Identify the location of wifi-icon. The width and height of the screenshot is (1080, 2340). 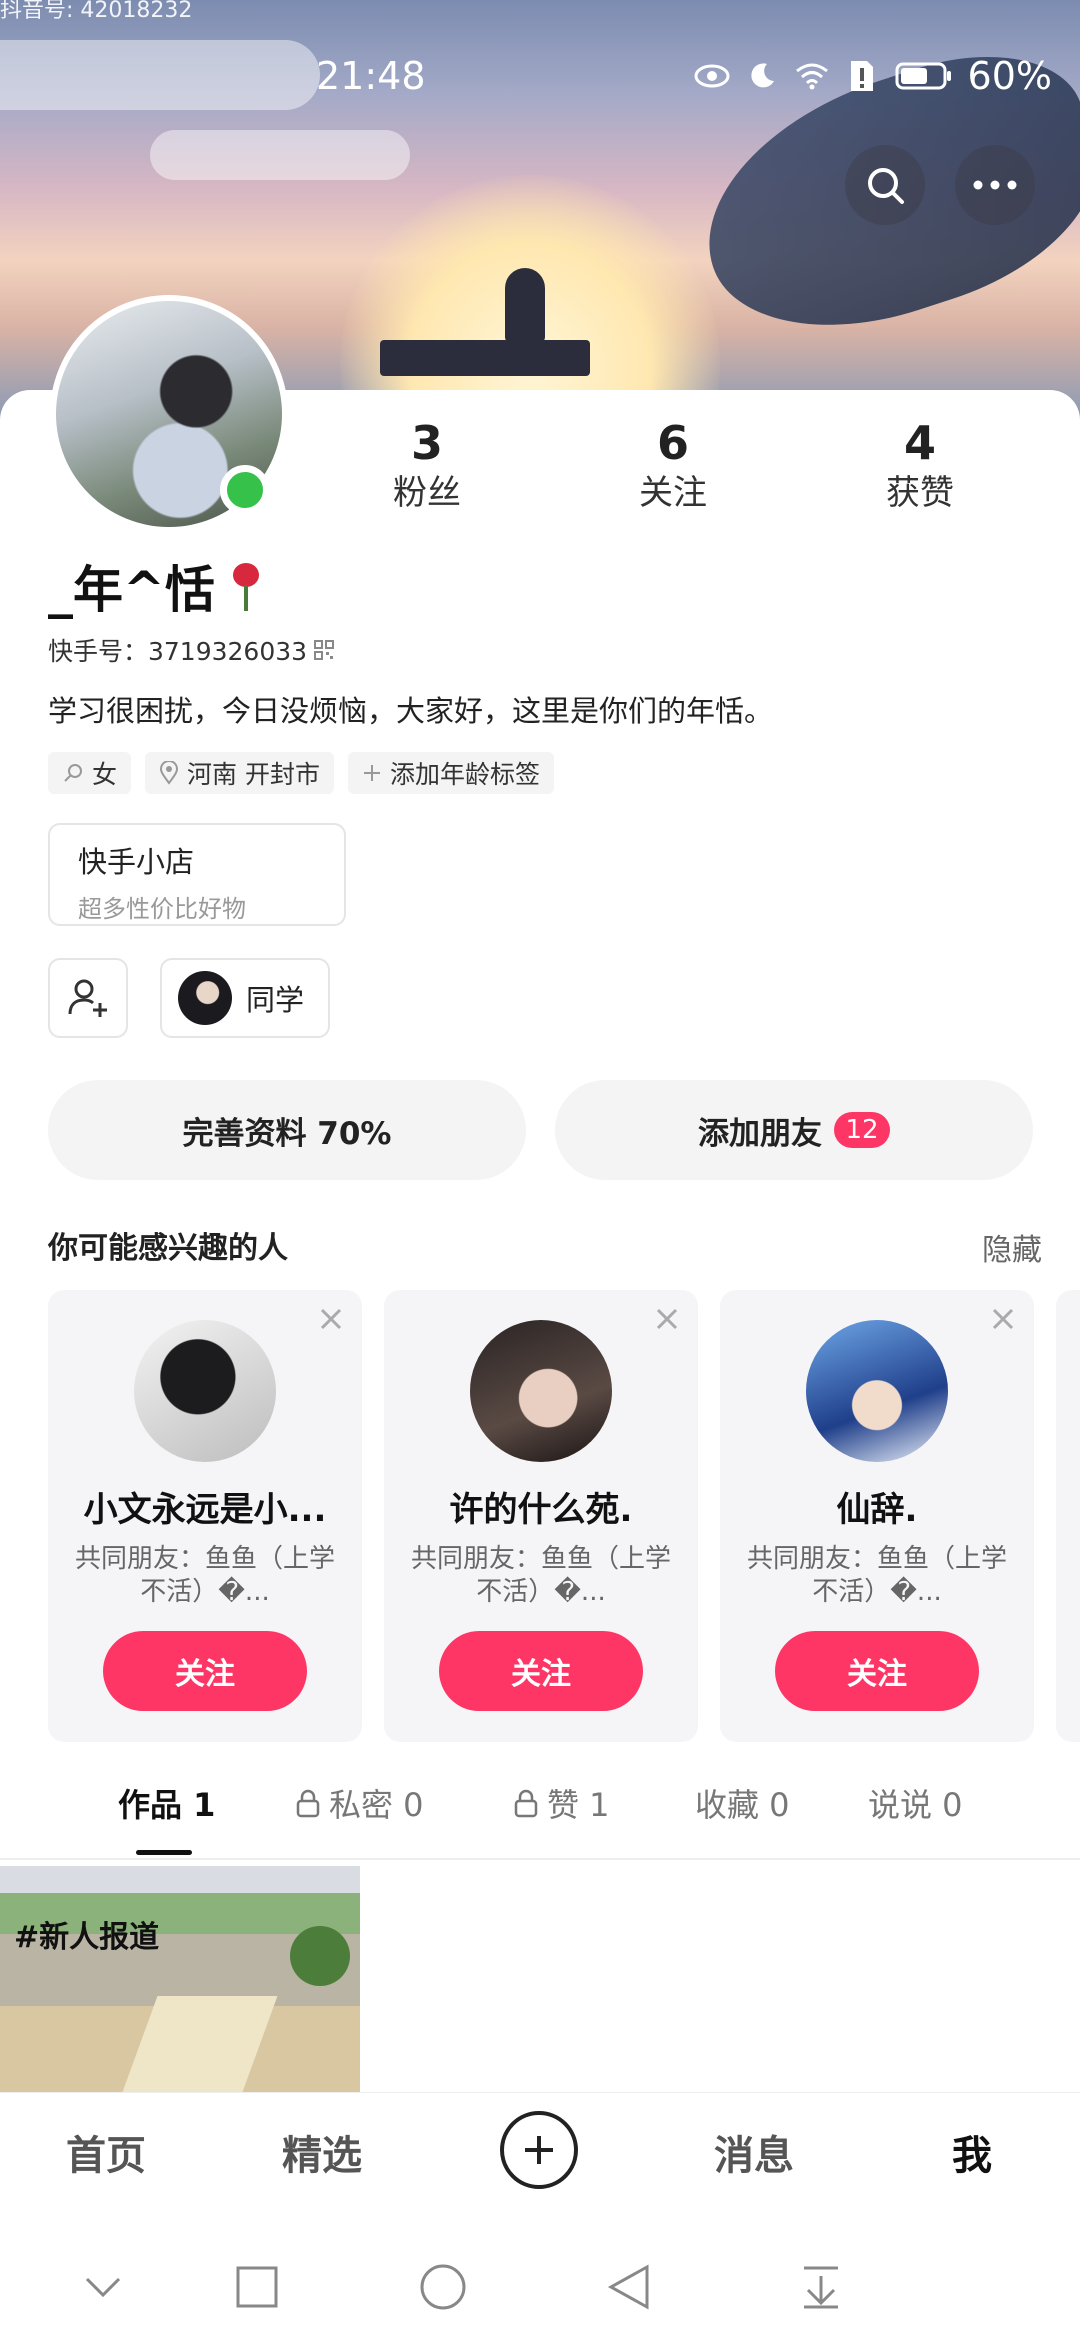
(812, 76).